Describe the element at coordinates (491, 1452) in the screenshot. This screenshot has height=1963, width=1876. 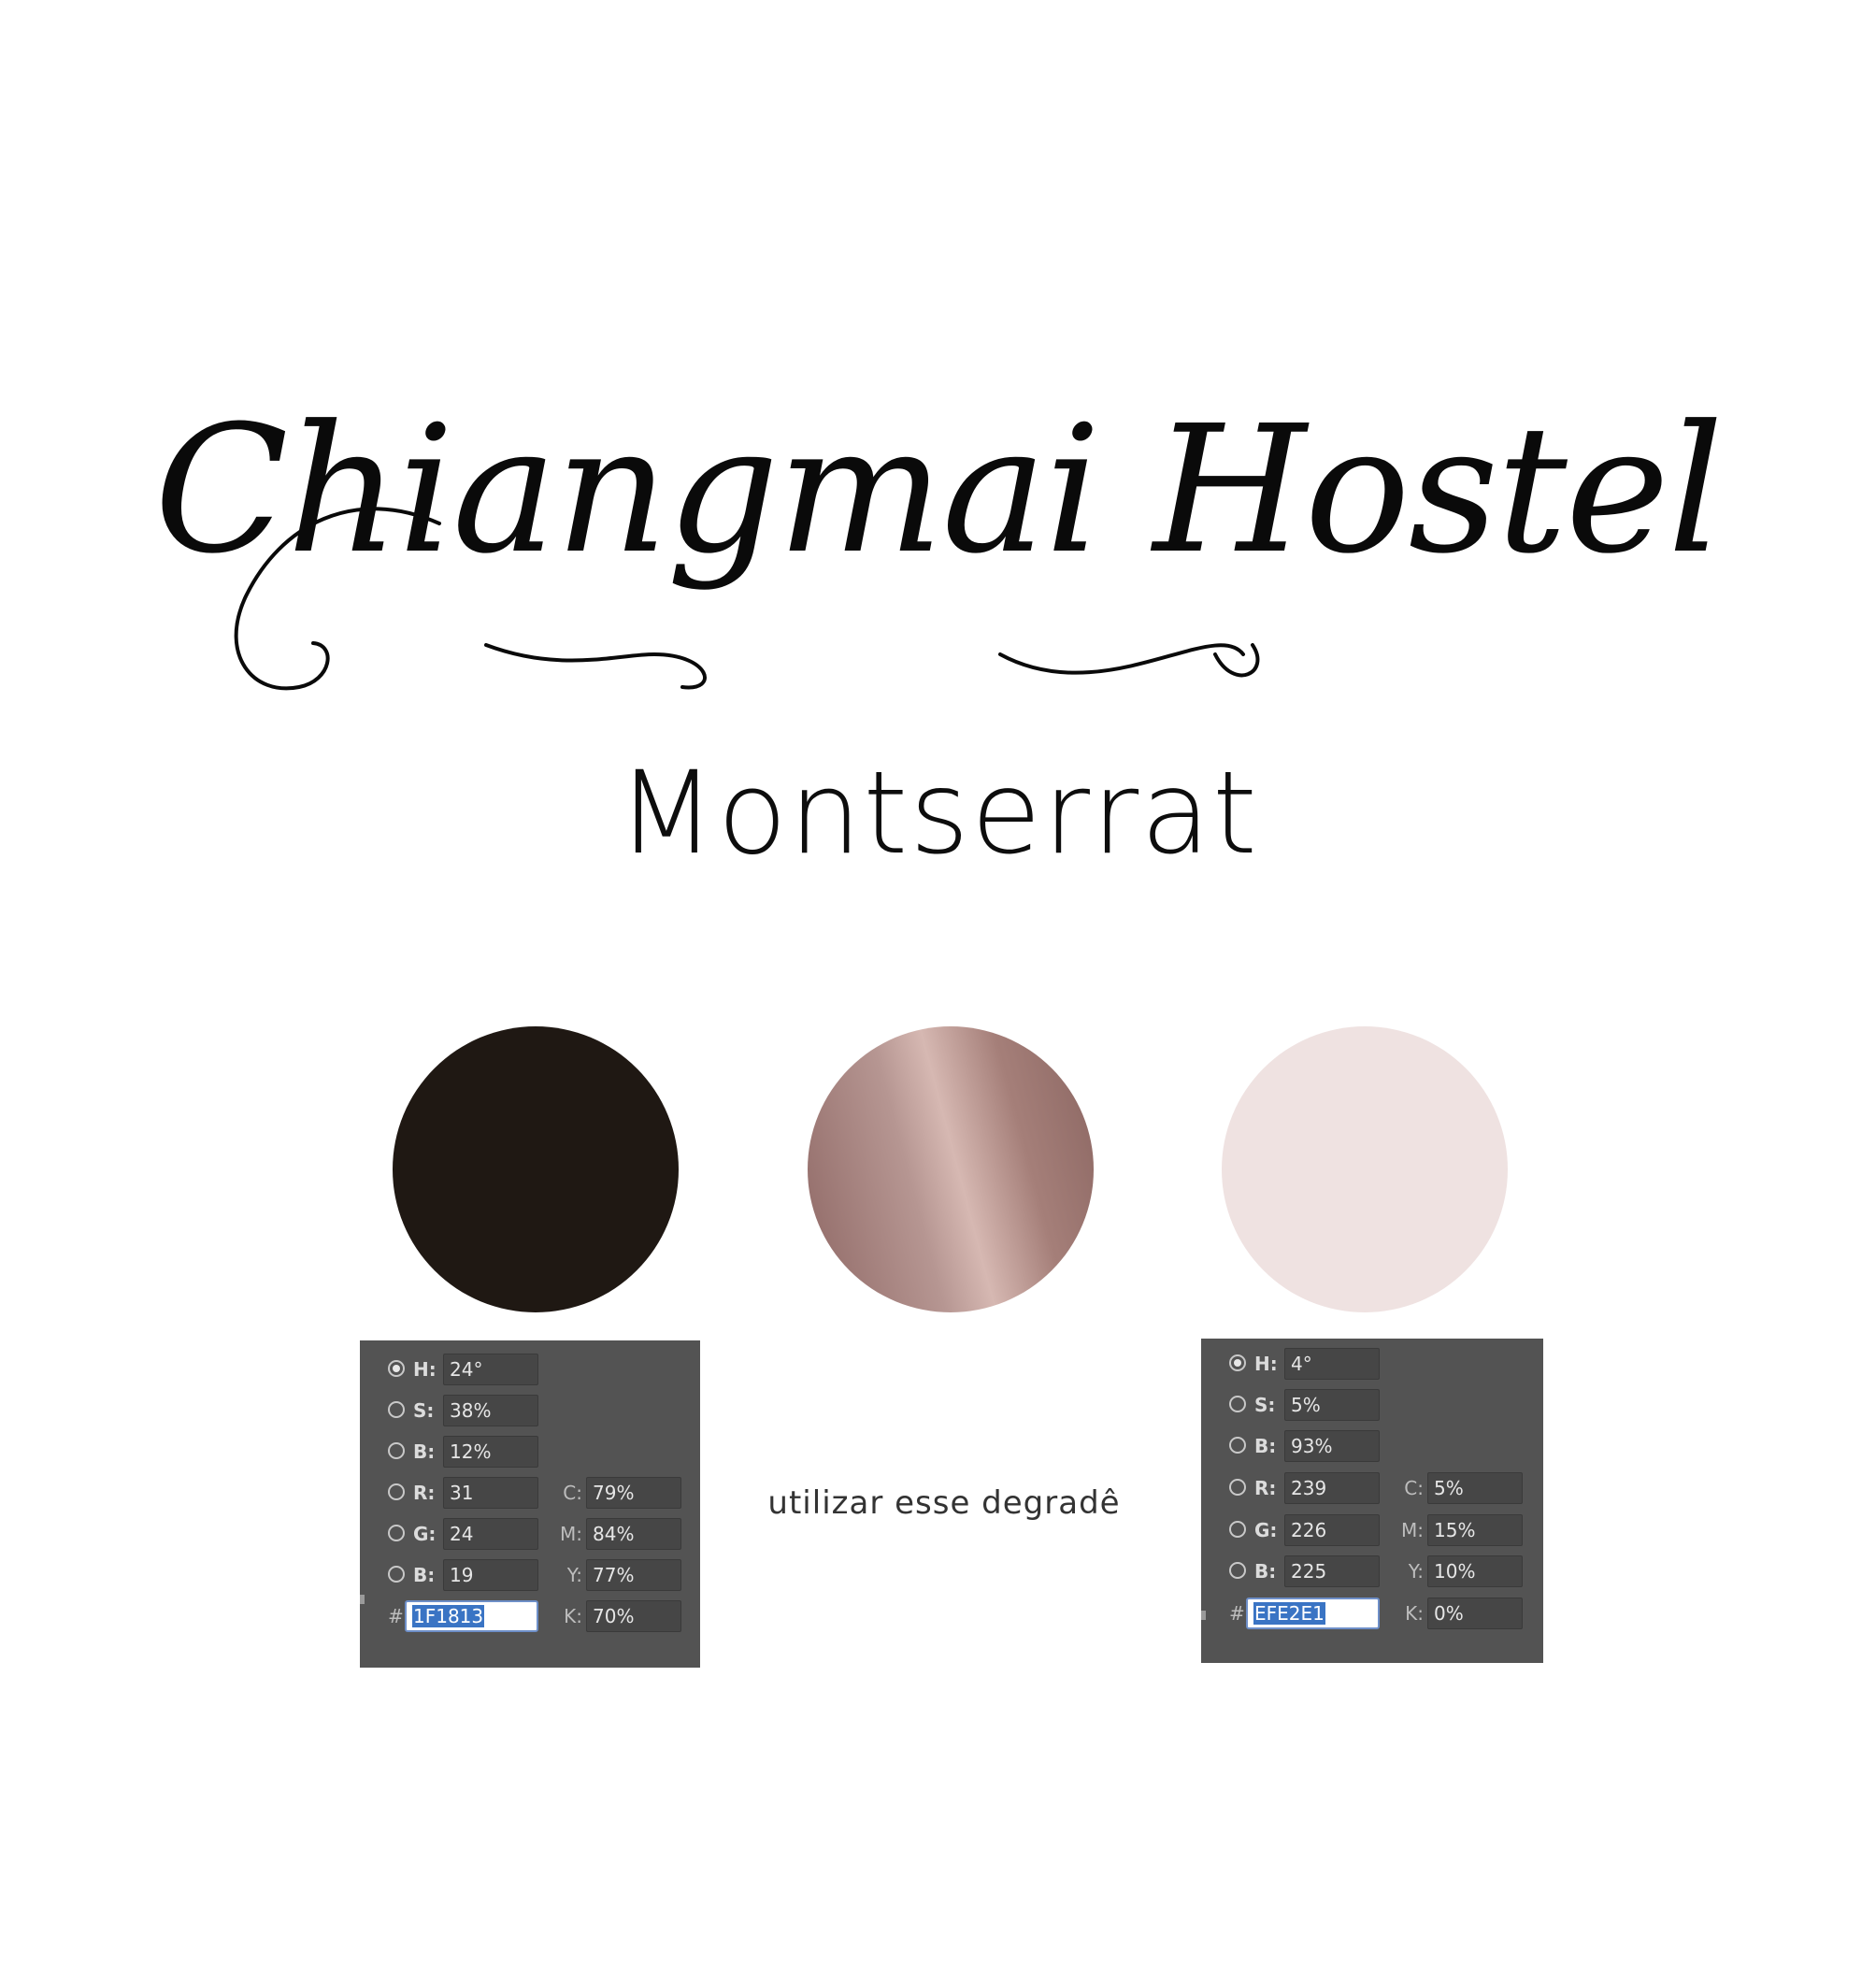
I see `field-b: 12%` at that location.